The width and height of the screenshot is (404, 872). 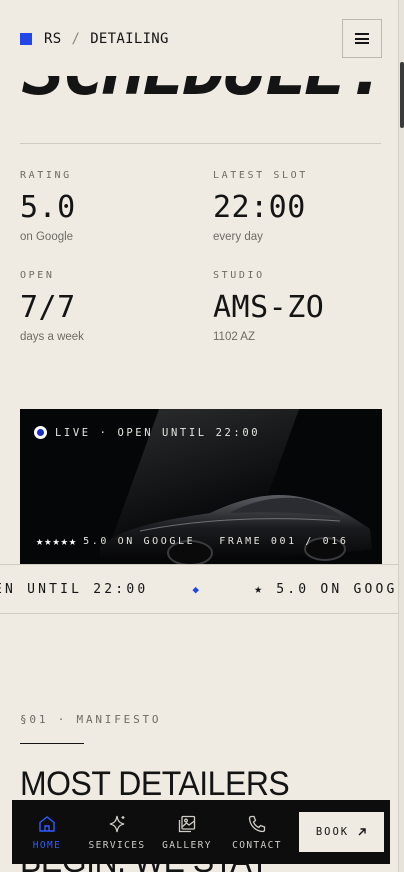 I want to click on car-image, so click(x=236, y=529).